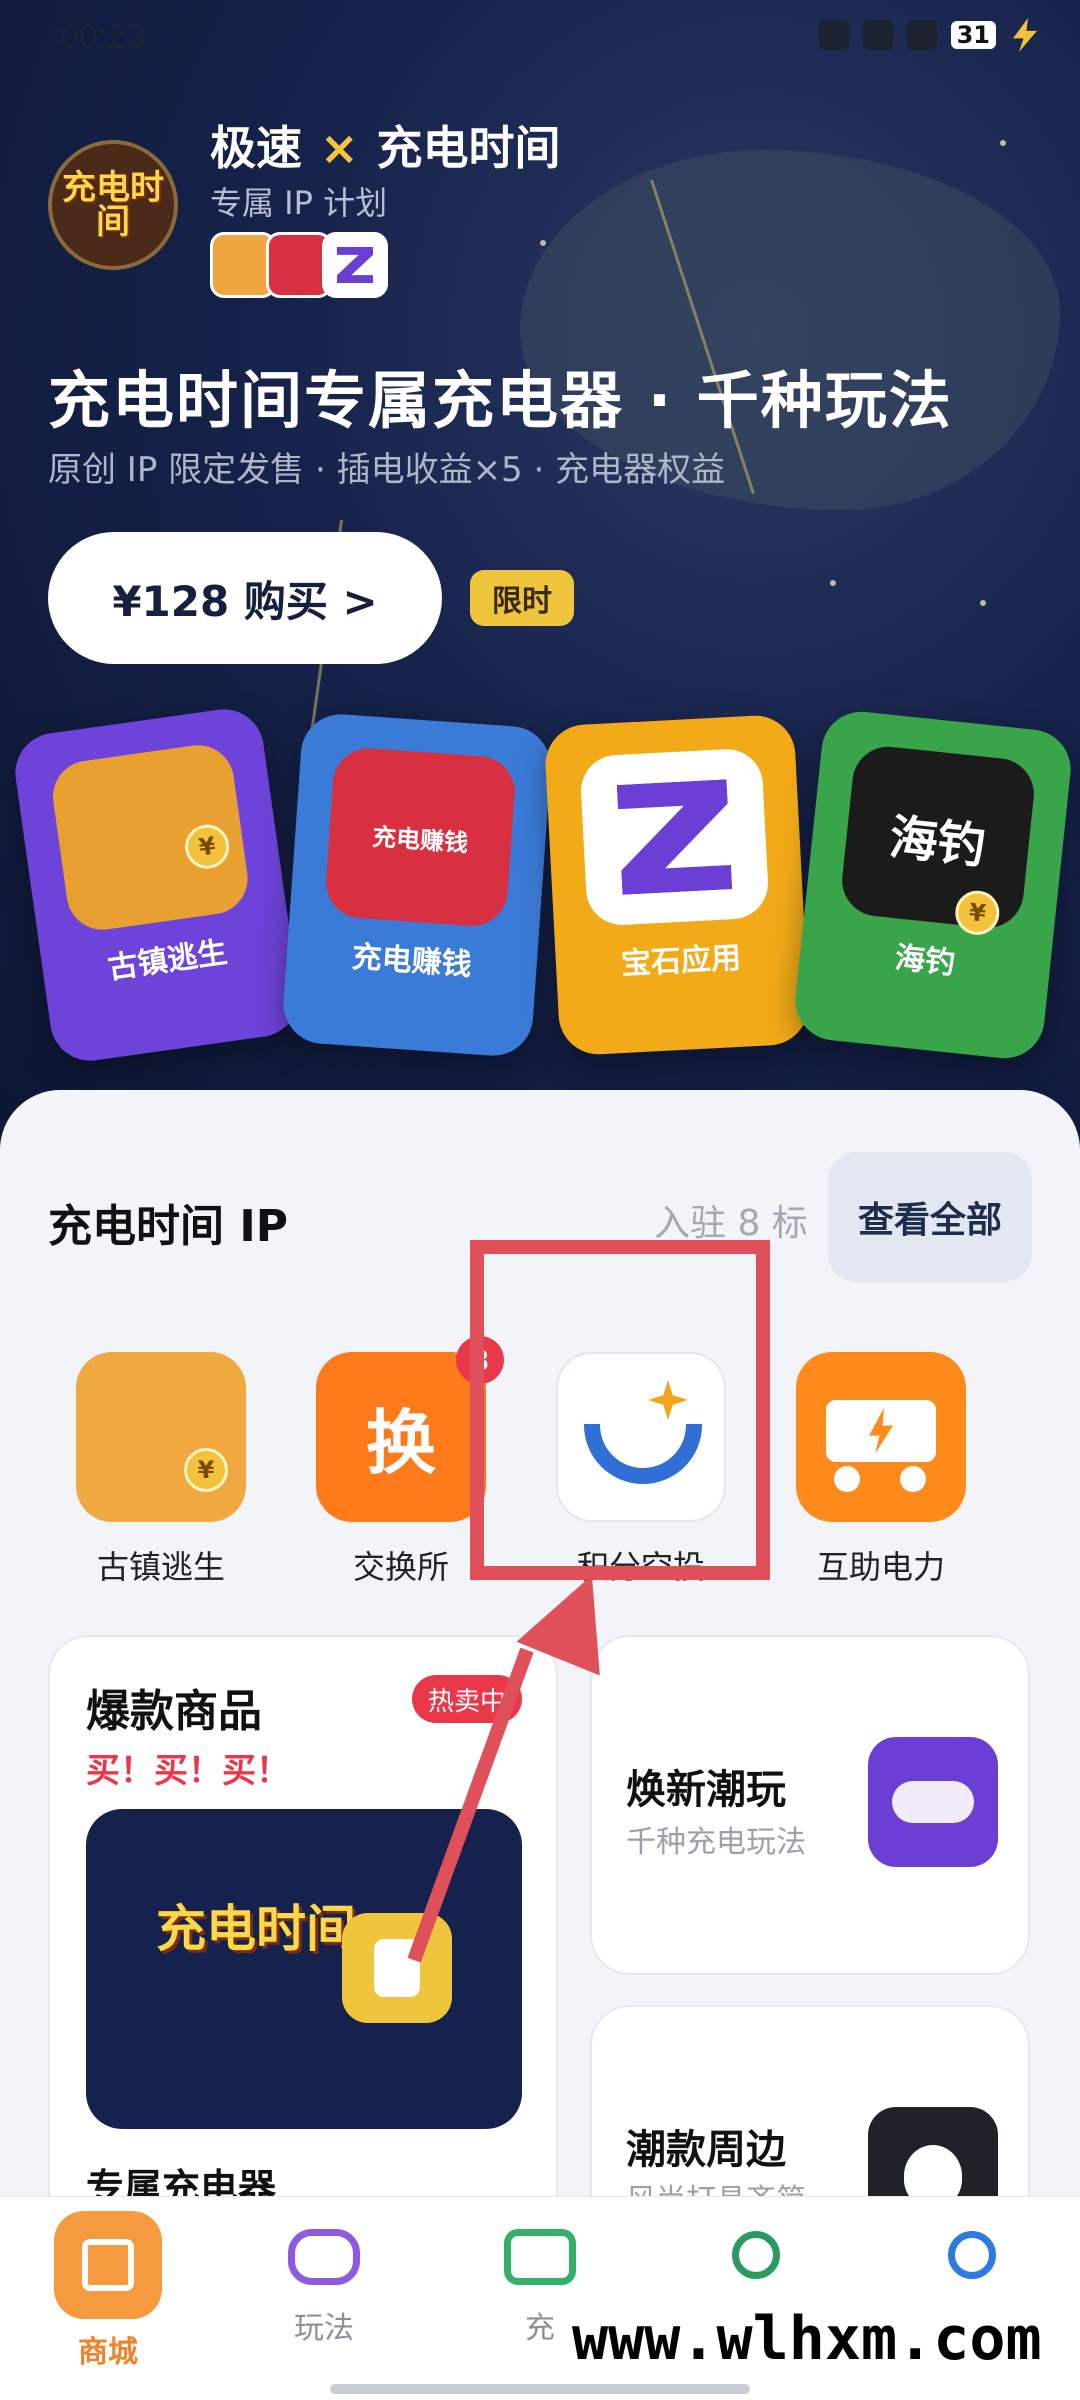 This screenshot has height=2400, width=1080. I want to click on charging-bolt-icon, so click(1025, 35).